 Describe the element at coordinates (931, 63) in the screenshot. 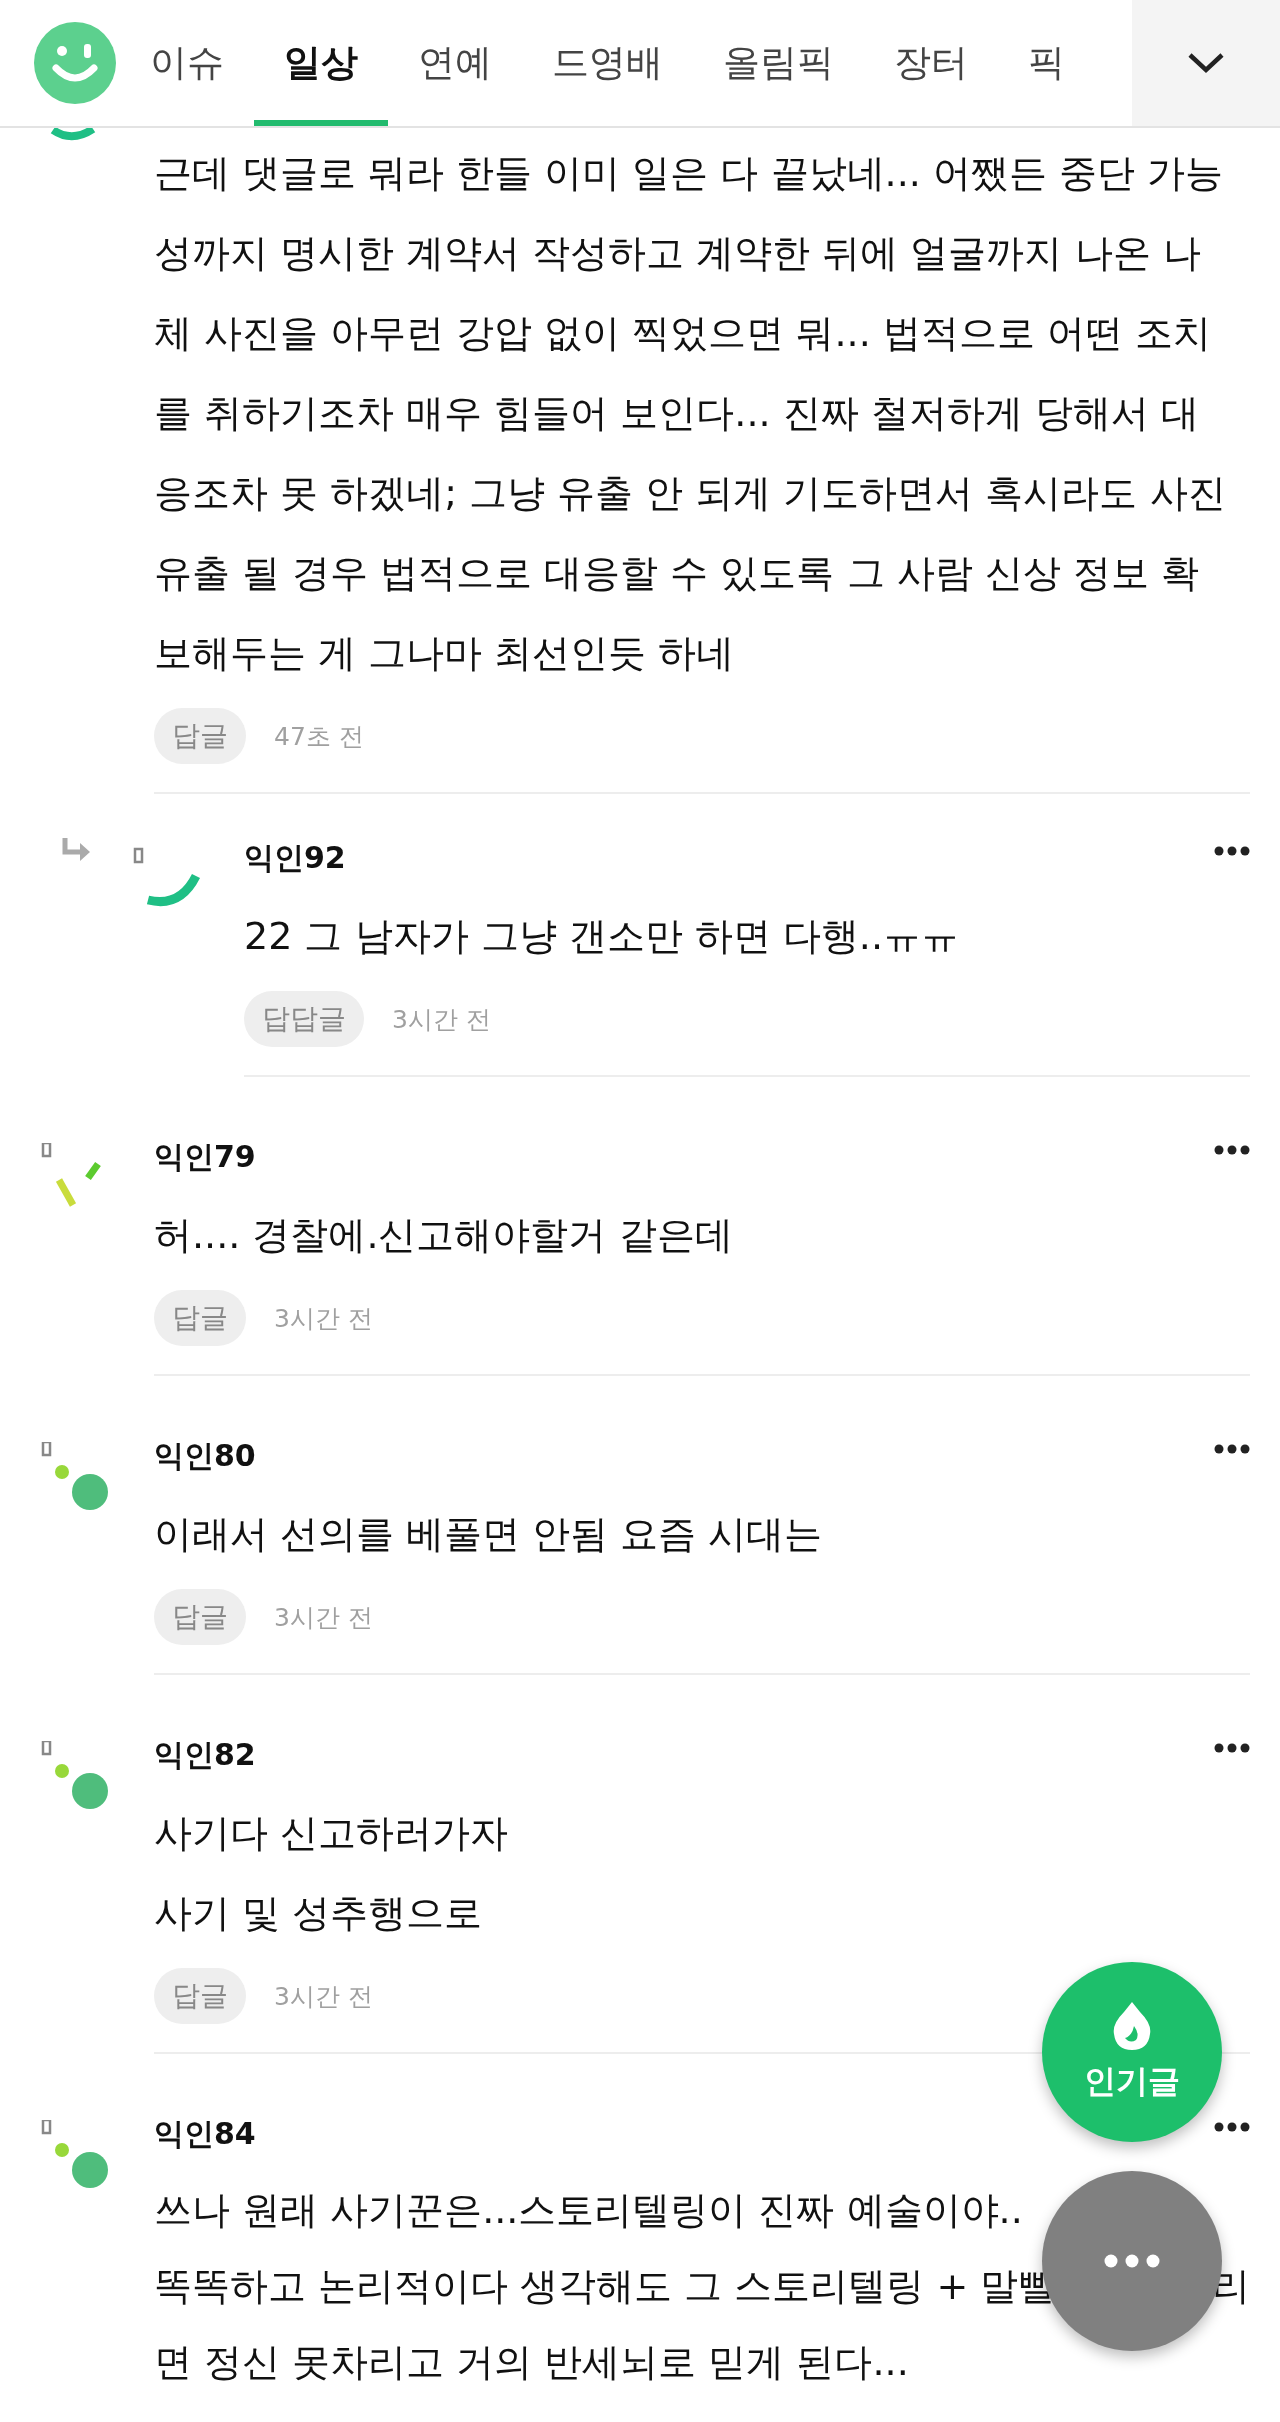

I see `category-tab: 장터` at that location.